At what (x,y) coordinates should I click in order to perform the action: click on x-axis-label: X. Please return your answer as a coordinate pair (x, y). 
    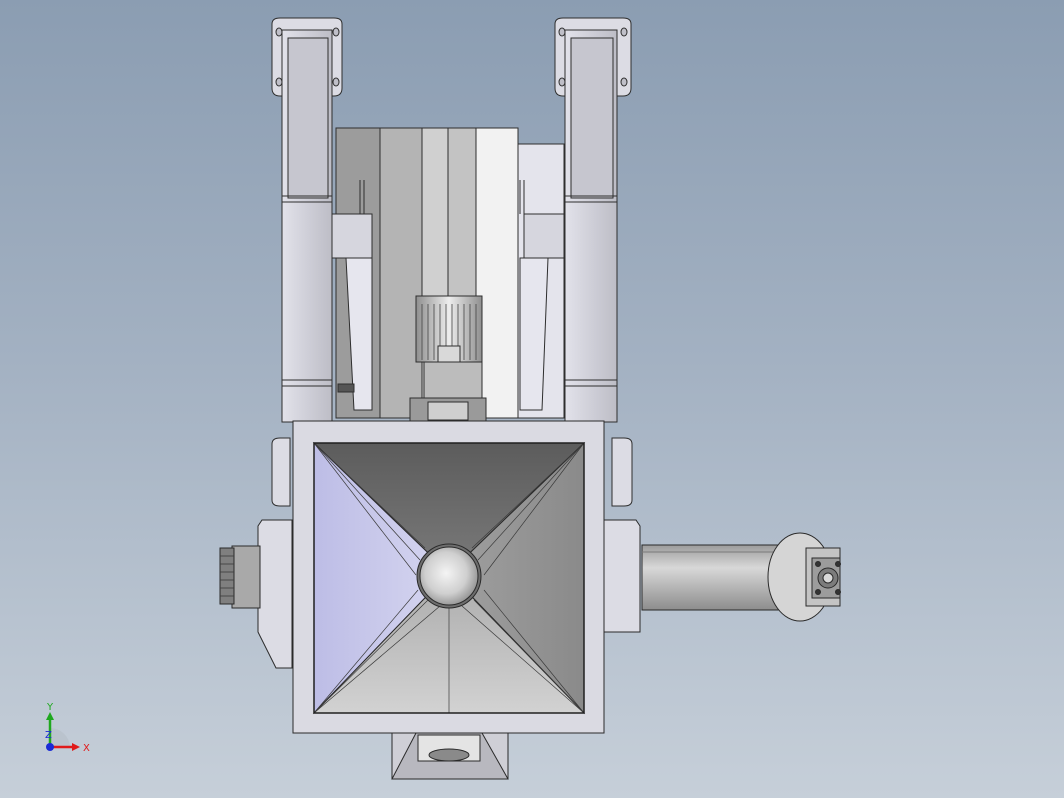
    Looking at the image, I should click on (86, 748).